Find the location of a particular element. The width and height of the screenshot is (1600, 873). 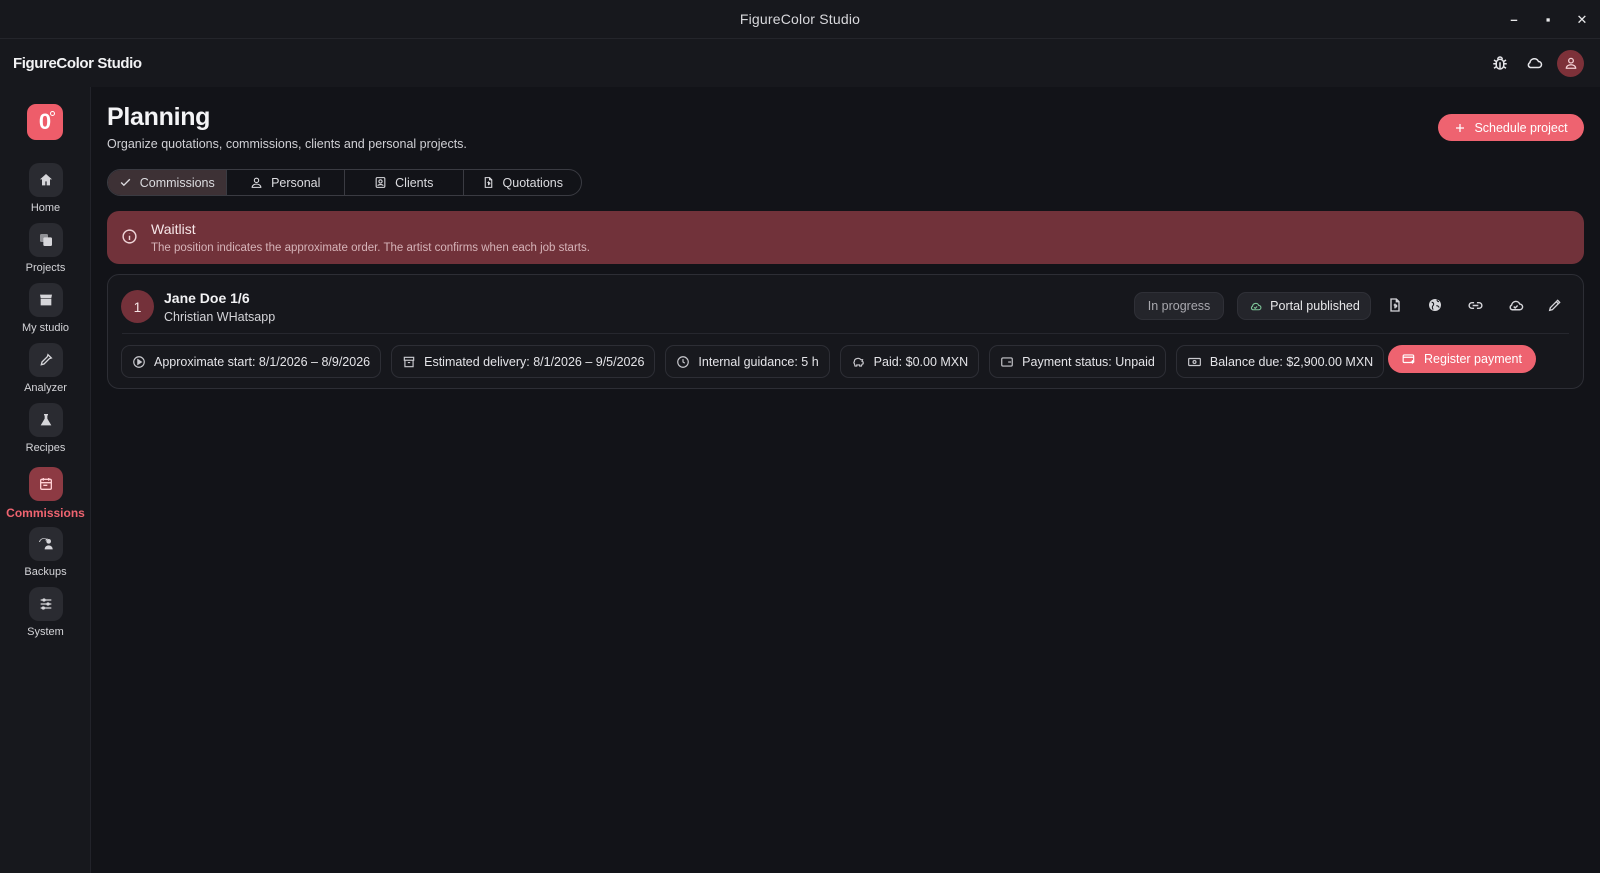

sidebar-item-my-studio: My studio is located at coordinates (45, 308).